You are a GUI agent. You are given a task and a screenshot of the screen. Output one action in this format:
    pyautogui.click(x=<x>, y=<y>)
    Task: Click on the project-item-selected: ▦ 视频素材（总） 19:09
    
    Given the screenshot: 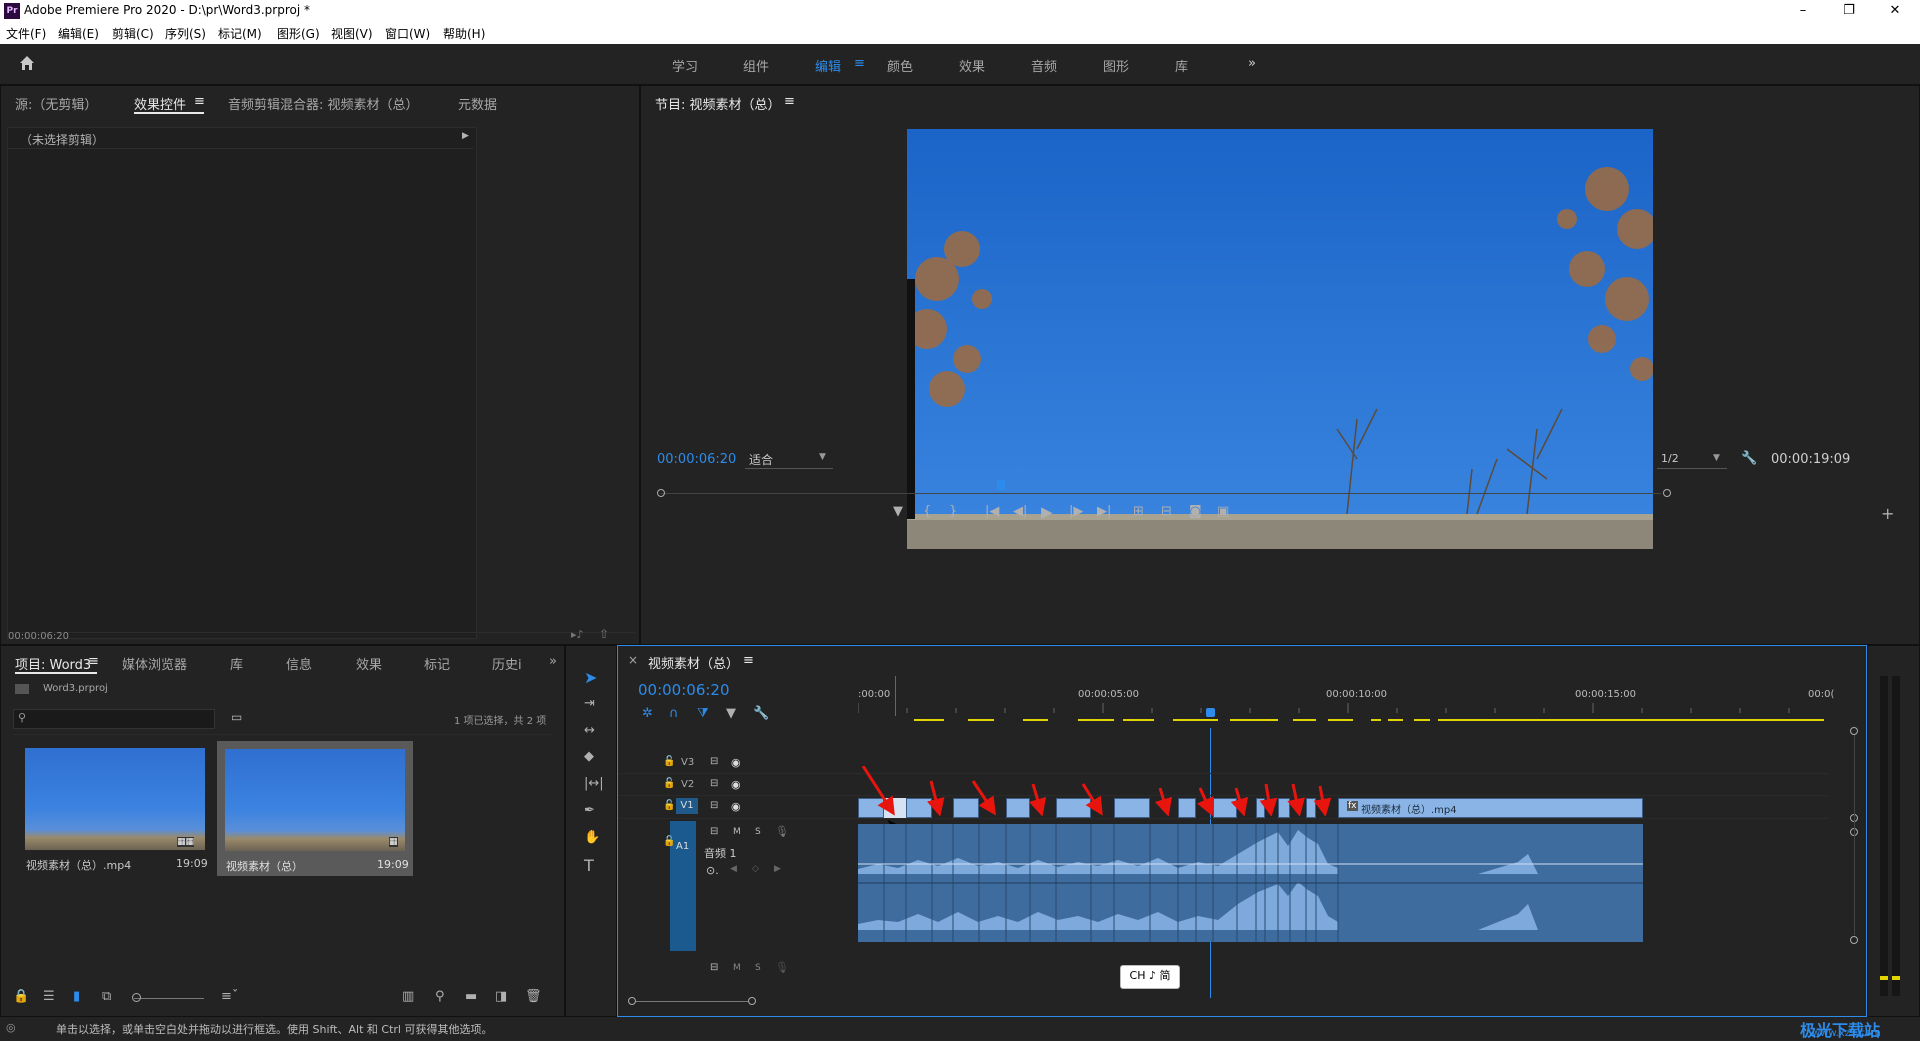 What is the action you would take?
    pyautogui.click(x=315, y=808)
    